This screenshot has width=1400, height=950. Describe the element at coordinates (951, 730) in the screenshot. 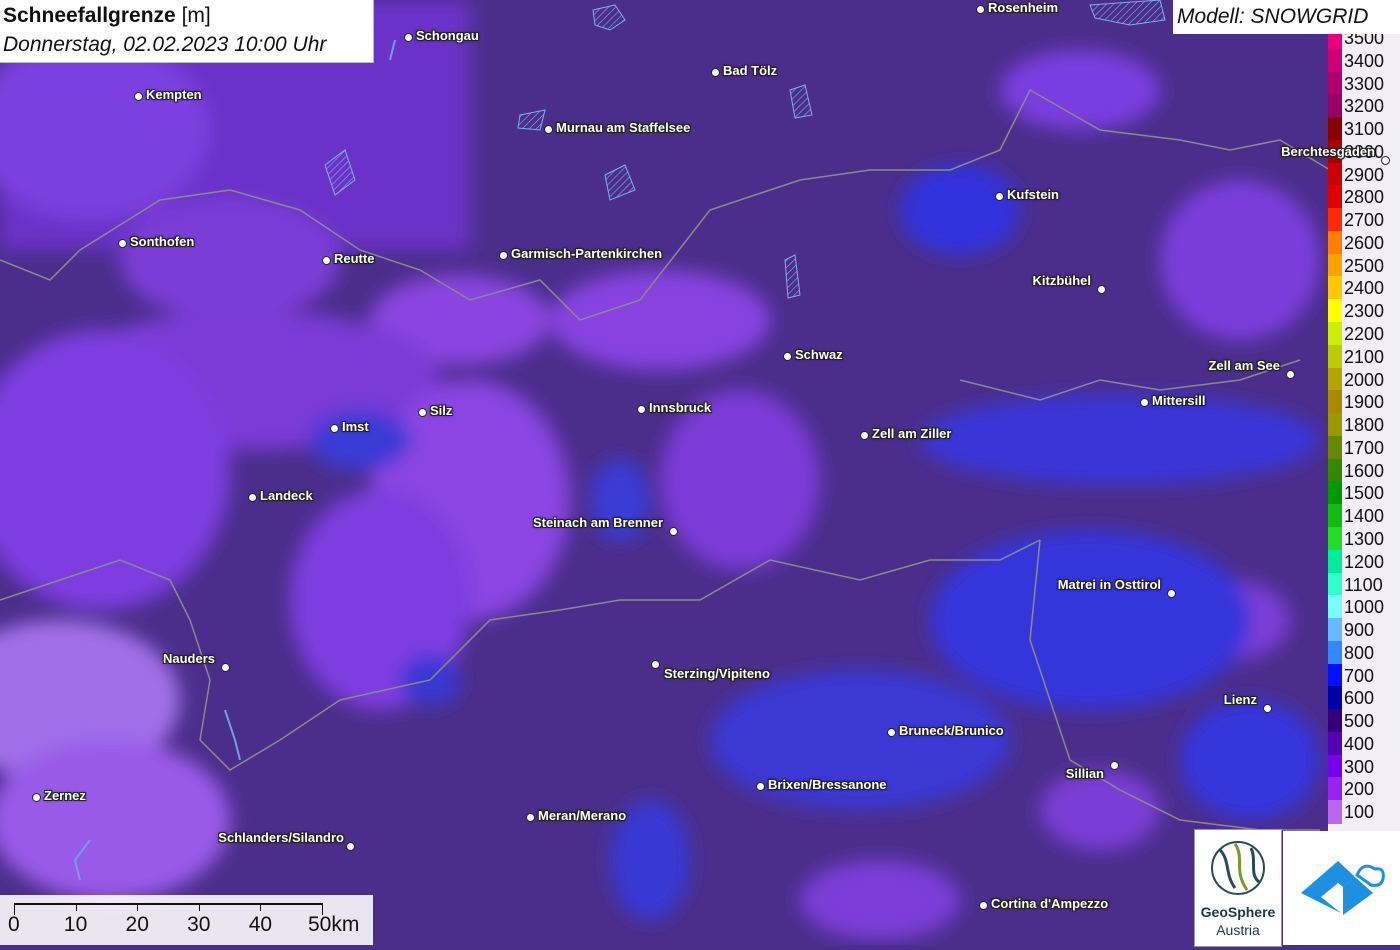

I see `city-label: Bruneck/Brunico` at that location.